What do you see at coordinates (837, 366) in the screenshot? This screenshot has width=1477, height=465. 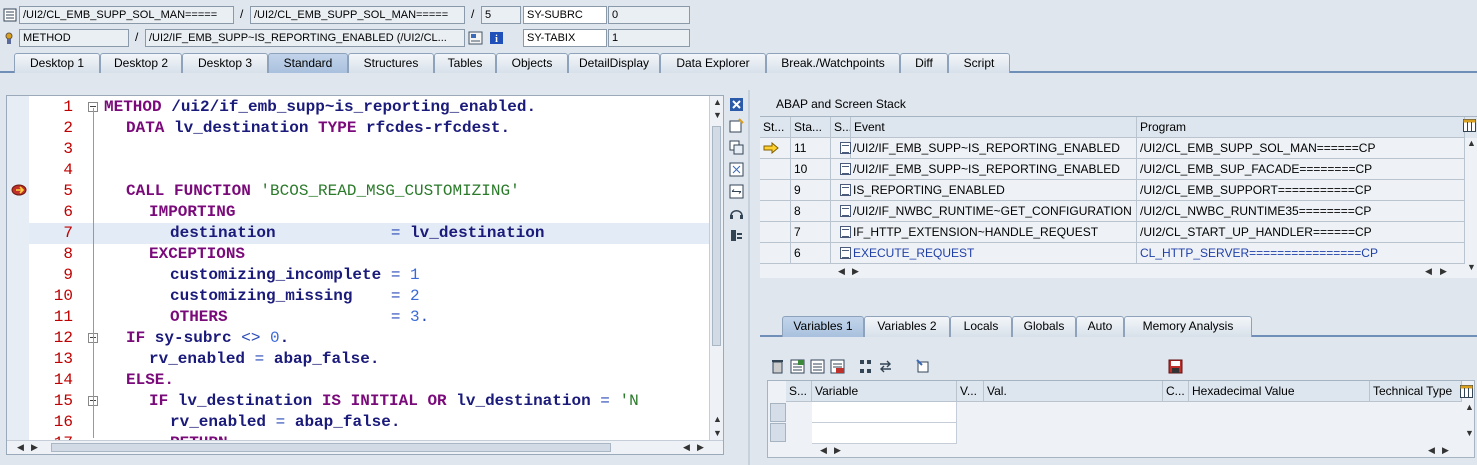 I see `remove-row-icon` at bounding box center [837, 366].